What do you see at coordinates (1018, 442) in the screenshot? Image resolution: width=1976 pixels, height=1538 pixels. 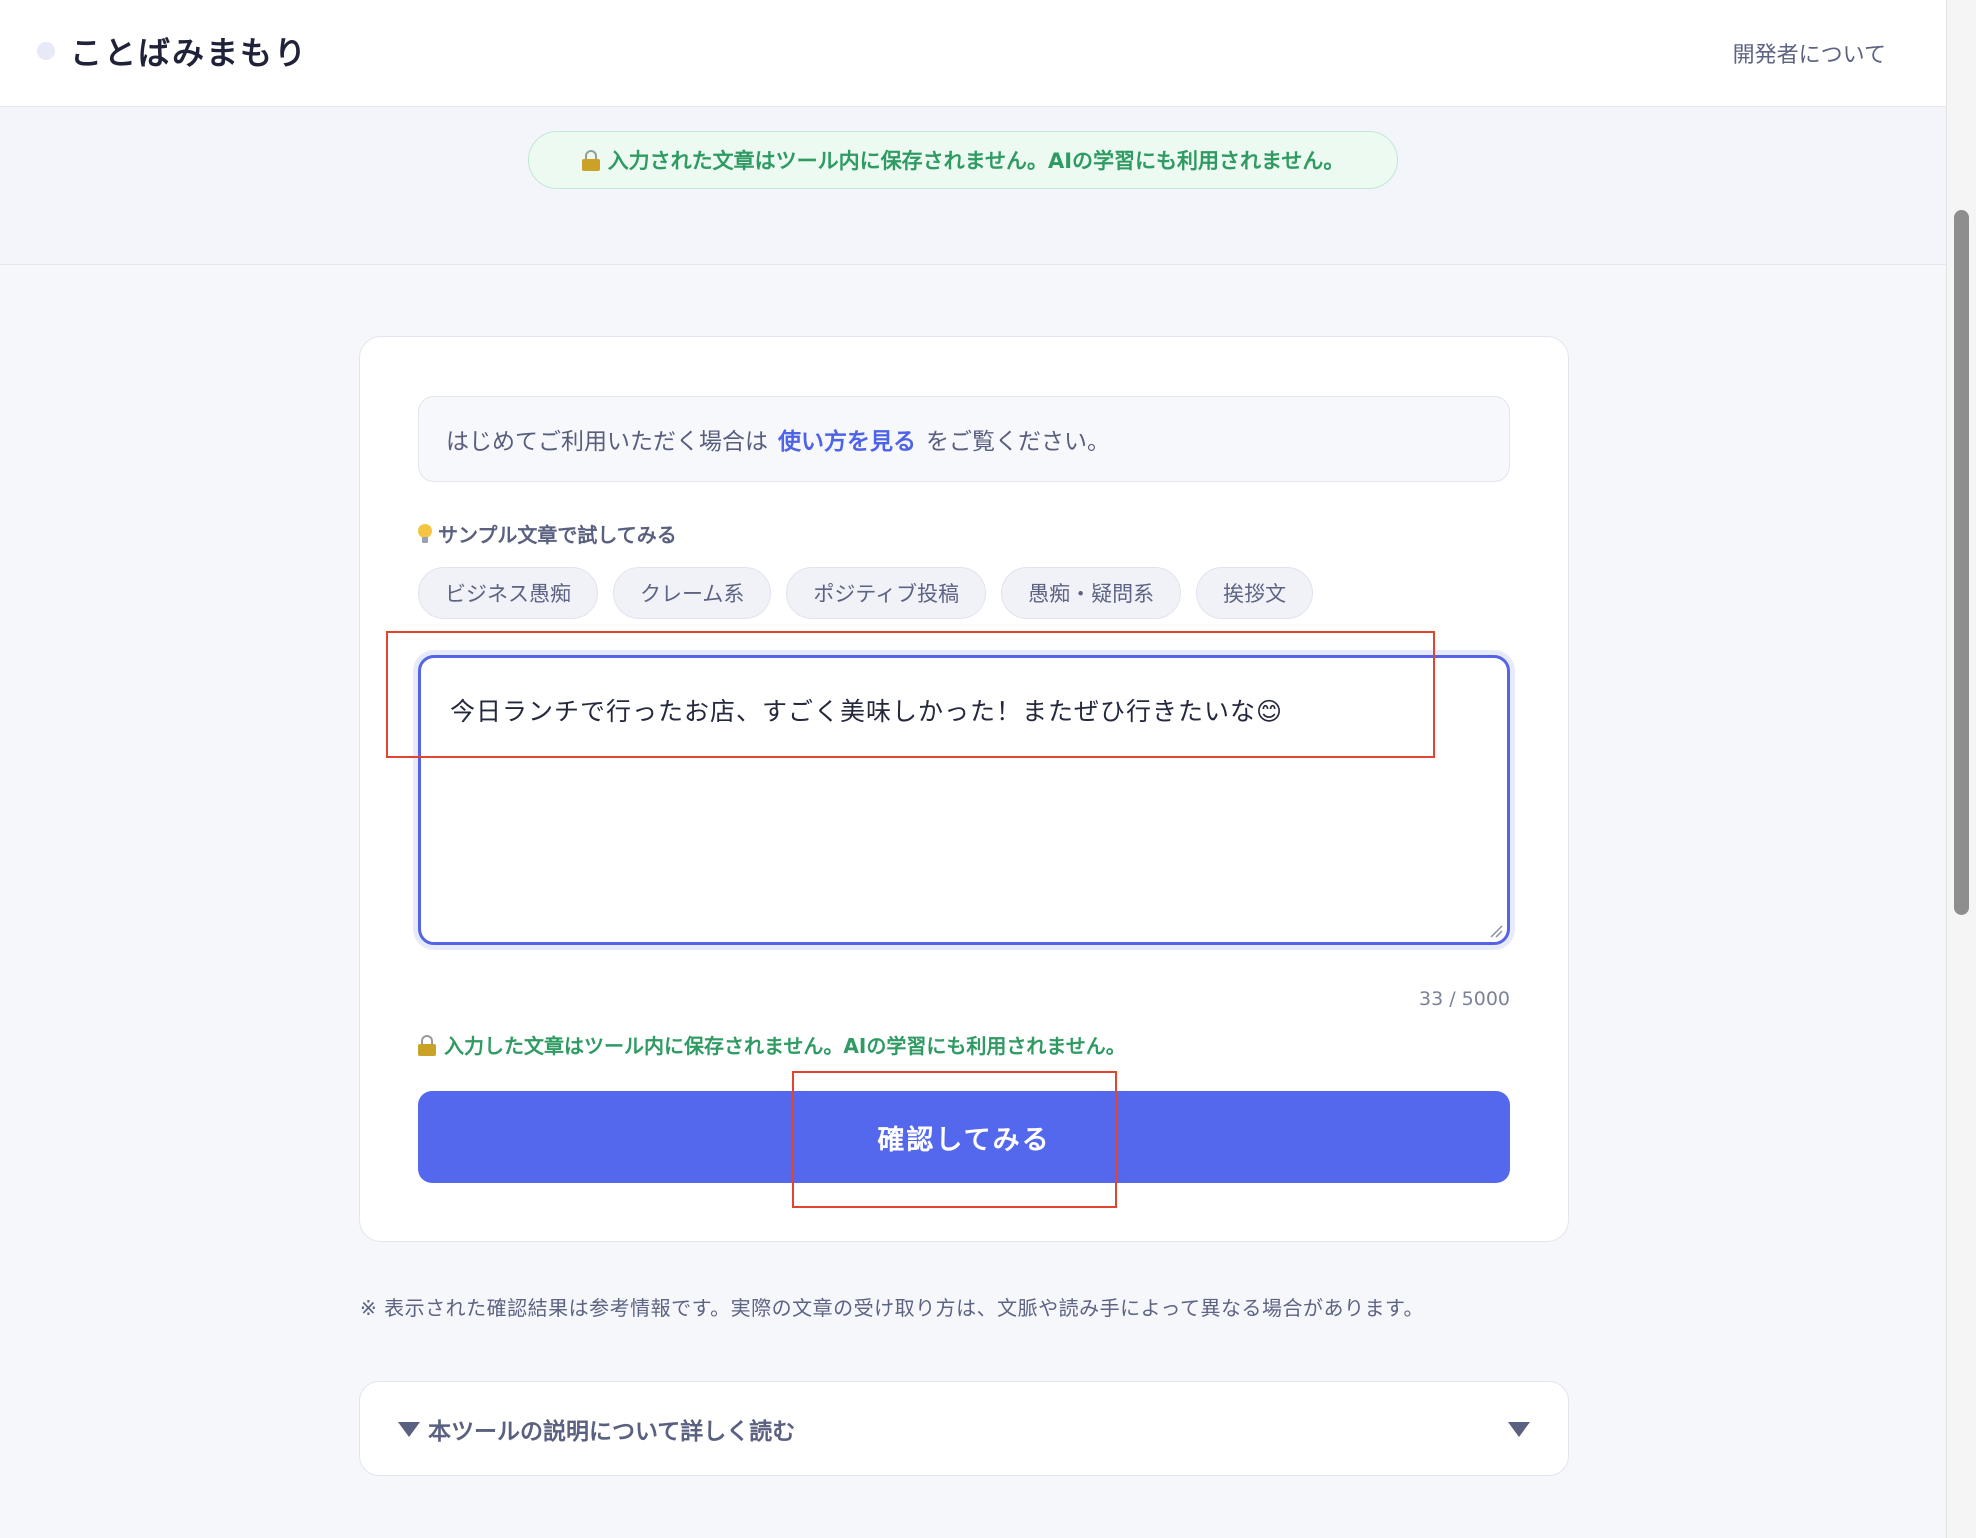 I see `intro-suffix: をご覧ください。` at bounding box center [1018, 442].